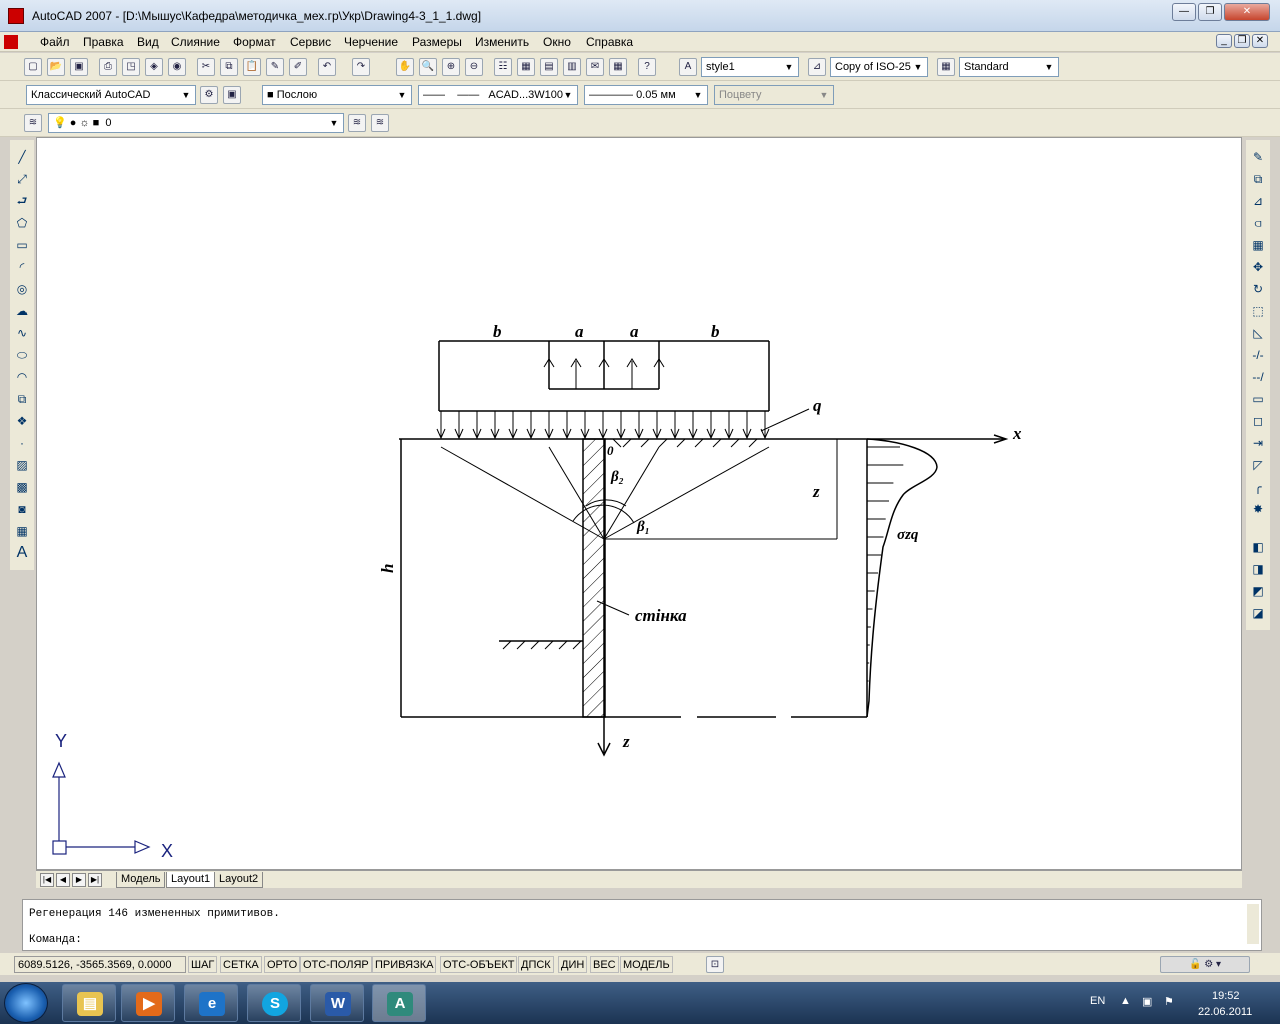 This screenshot has height=1024, width=1280. I want to click on tab-layout1: Layout1, so click(191, 880).